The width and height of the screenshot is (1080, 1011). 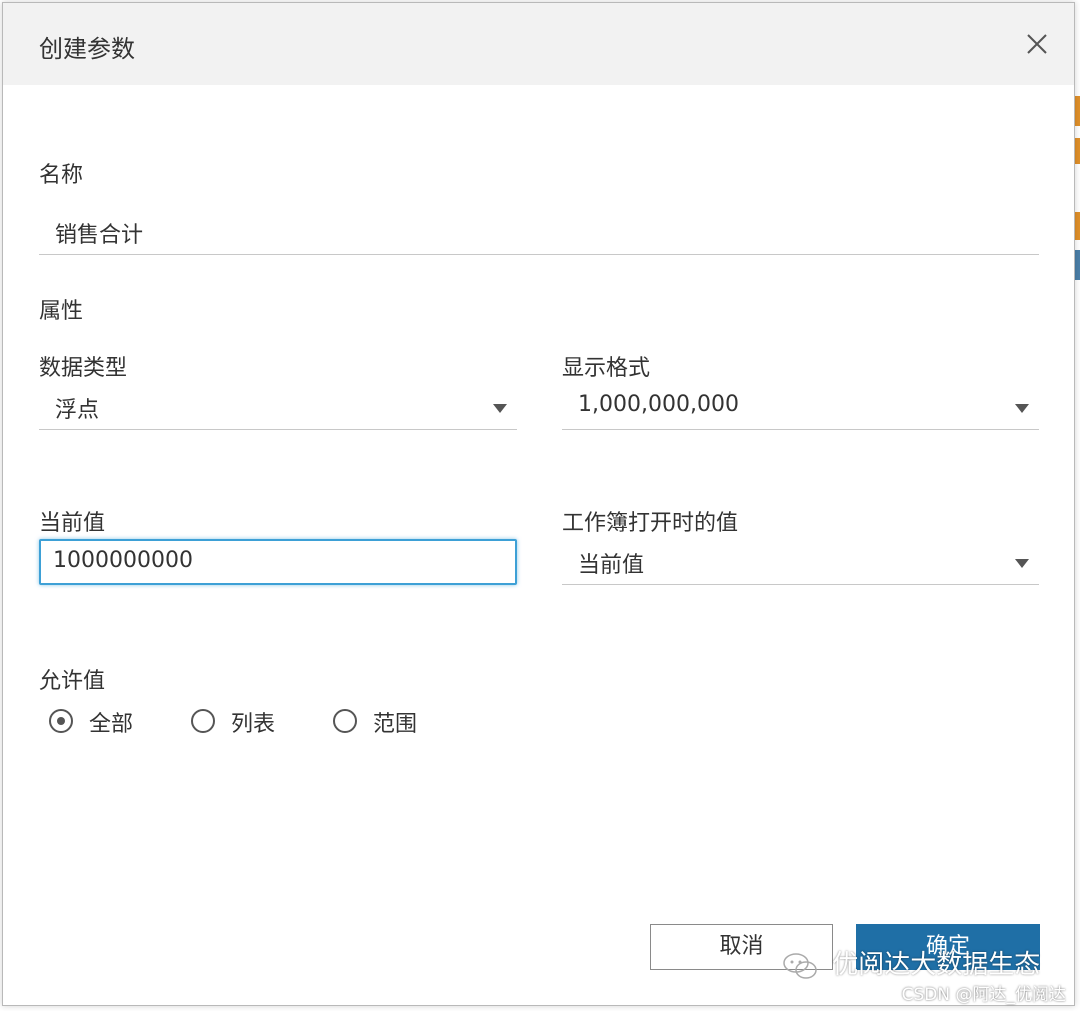 What do you see at coordinates (61, 311) in the screenshot?
I see `properties-label: 属性` at bounding box center [61, 311].